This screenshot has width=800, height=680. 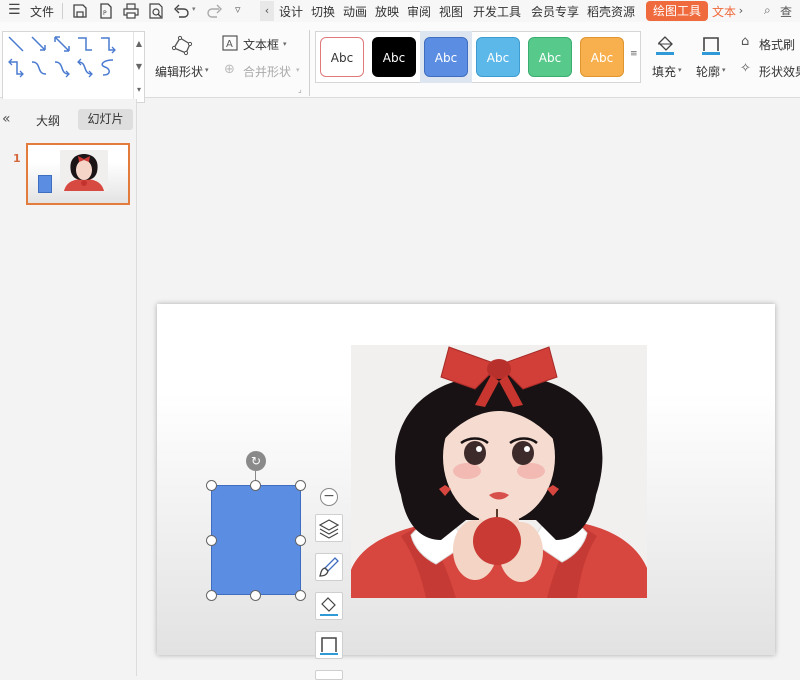 I want to click on resize-handle-top-left, so click(x=211, y=485).